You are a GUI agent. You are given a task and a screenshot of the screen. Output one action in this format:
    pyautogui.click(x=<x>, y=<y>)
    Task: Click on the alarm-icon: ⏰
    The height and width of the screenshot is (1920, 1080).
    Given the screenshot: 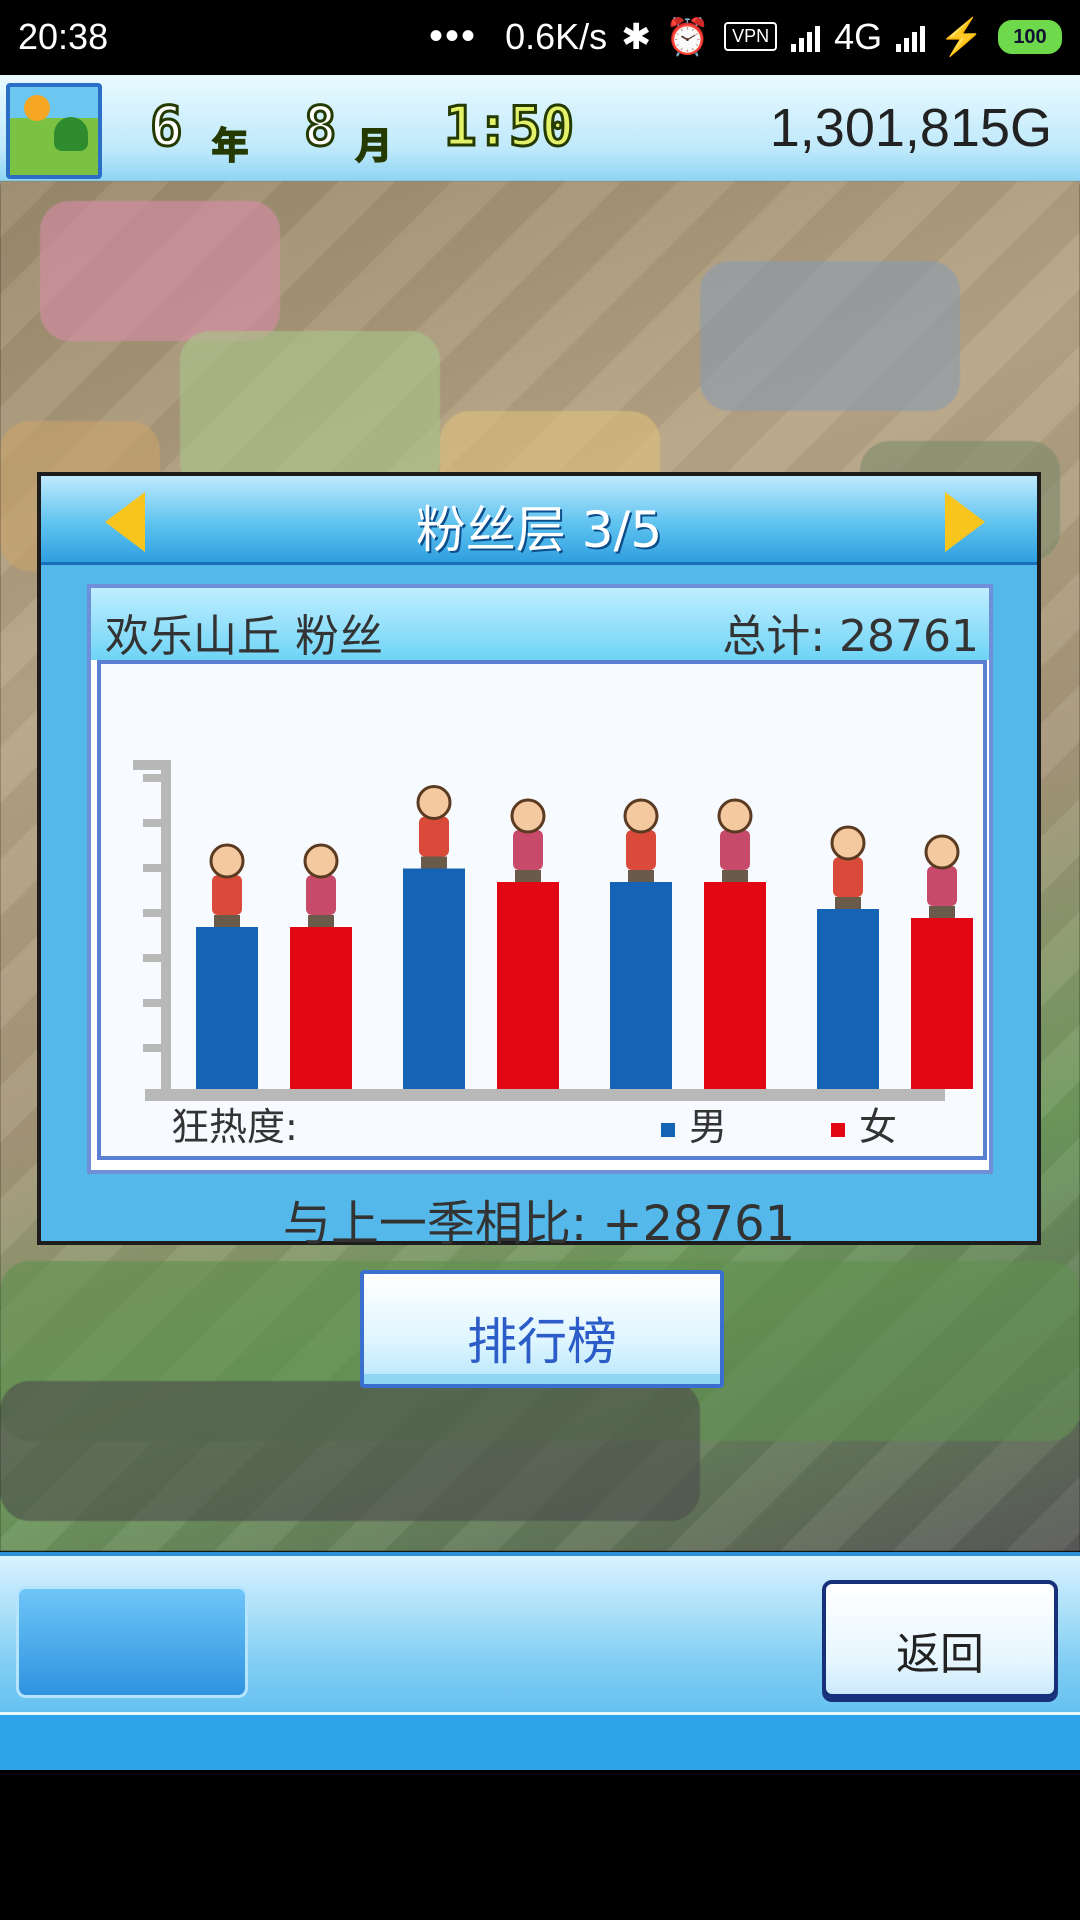 What is the action you would take?
    pyautogui.click(x=688, y=36)
    